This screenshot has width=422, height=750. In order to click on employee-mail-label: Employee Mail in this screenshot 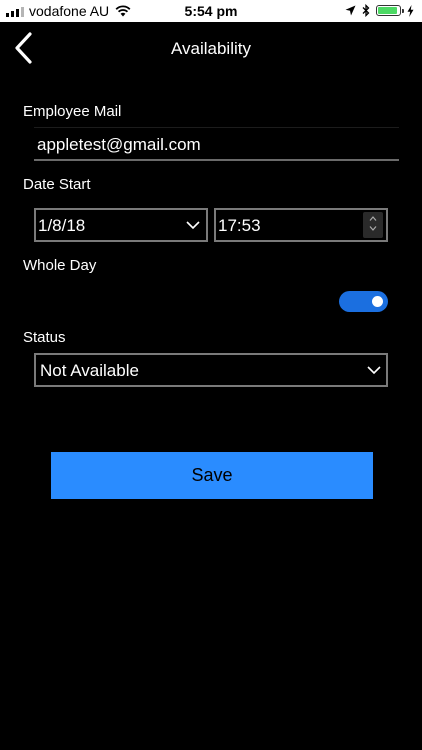, I will do `click(72, 111)`.